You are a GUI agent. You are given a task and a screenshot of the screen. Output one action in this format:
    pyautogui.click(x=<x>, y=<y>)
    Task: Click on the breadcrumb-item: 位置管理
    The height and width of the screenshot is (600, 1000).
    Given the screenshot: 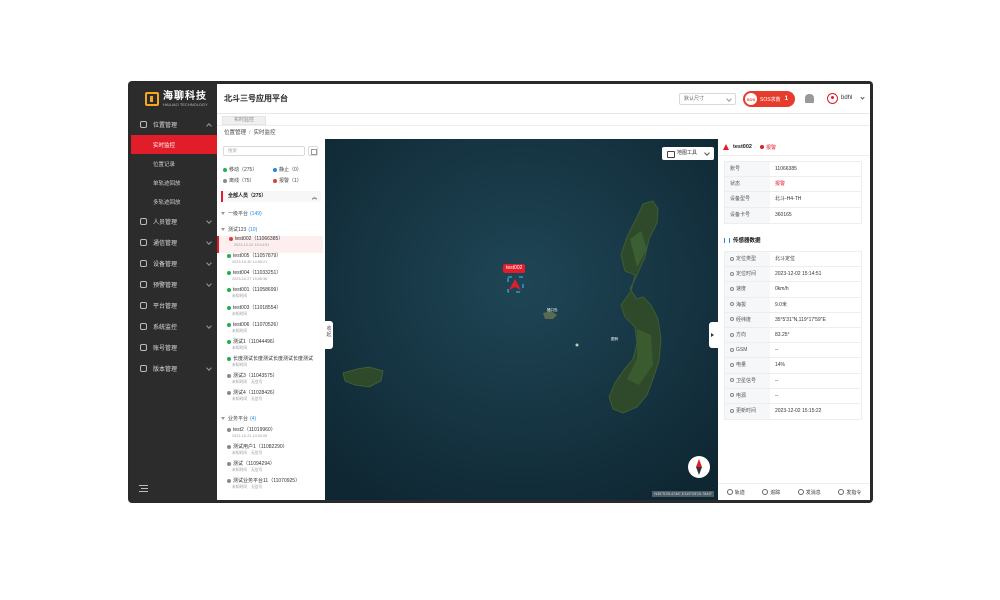 What is the action you would take?
    pyautogui.click(x=235, y=133)
    